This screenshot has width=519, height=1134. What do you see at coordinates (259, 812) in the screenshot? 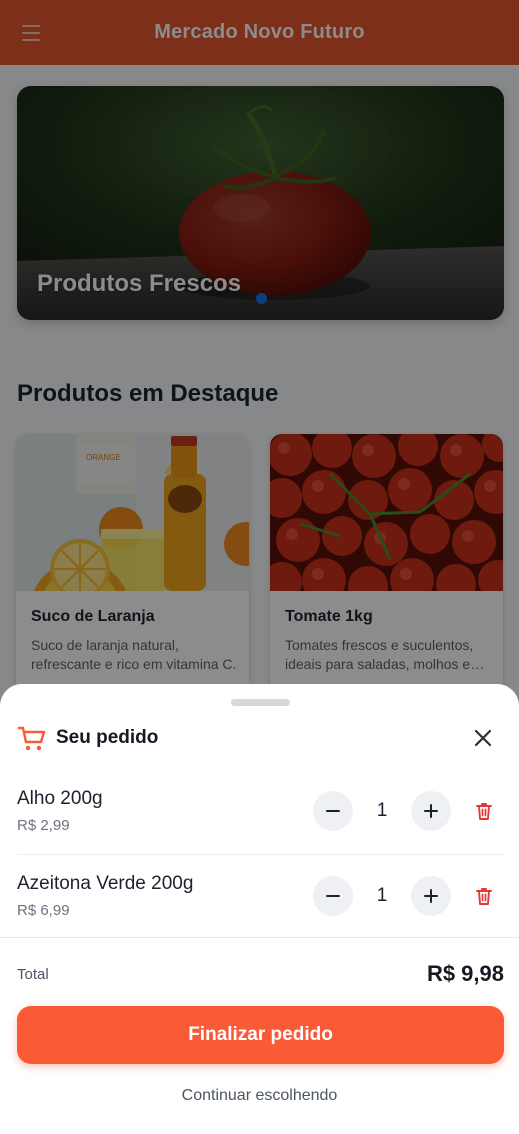
I see `cart-item: Alho 200g R$ 2,99 1` at bounding box center [259, 812].